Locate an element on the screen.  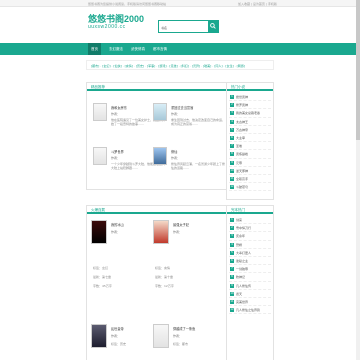
rank-item: 4 赘婿 is located at coordinates (250, 245).